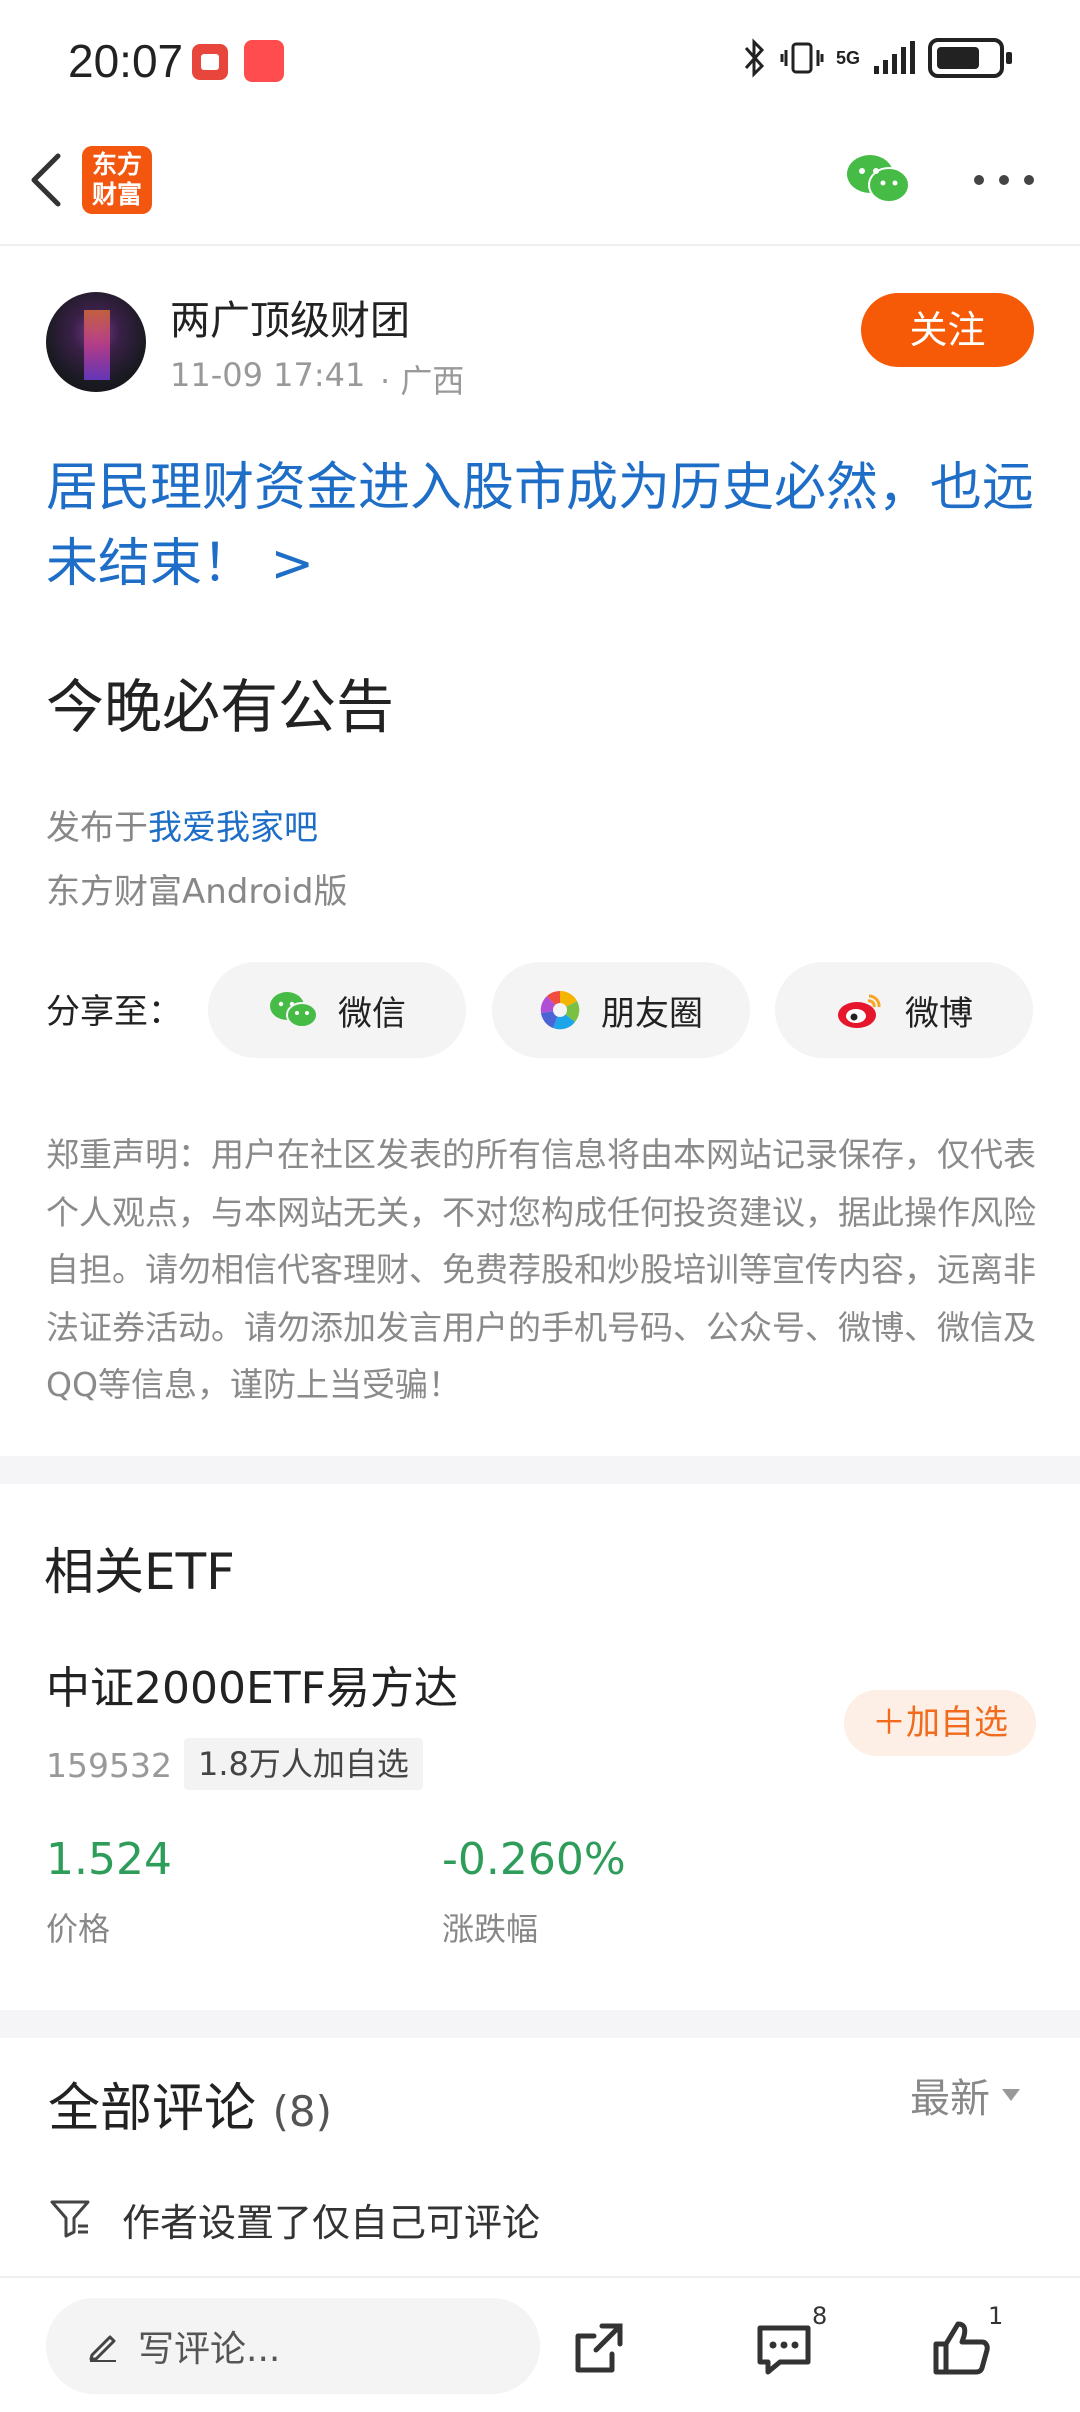  I want to click on comments-heading: 全部评论 (8), so click(190, 2103).